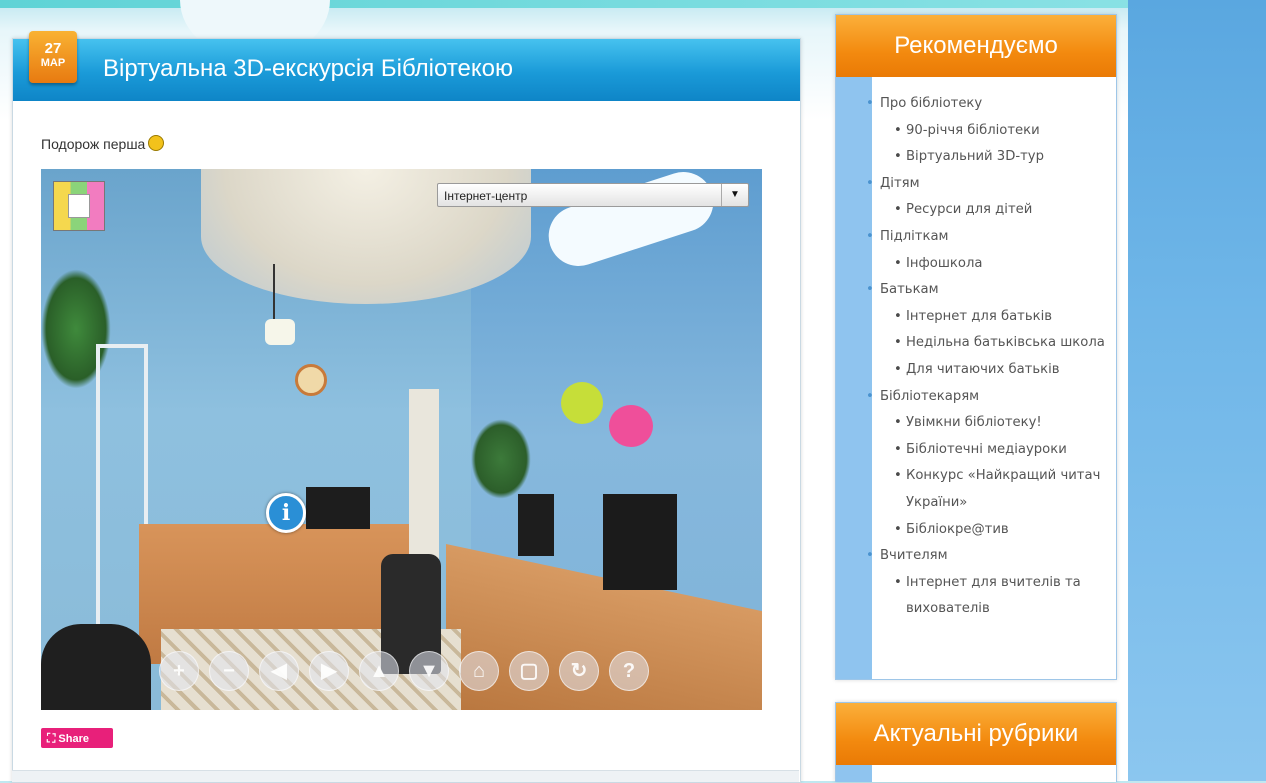 This screenshot has height=783, width=1266. I want to click on date-badge: 27 МАР, so click(53, 57).